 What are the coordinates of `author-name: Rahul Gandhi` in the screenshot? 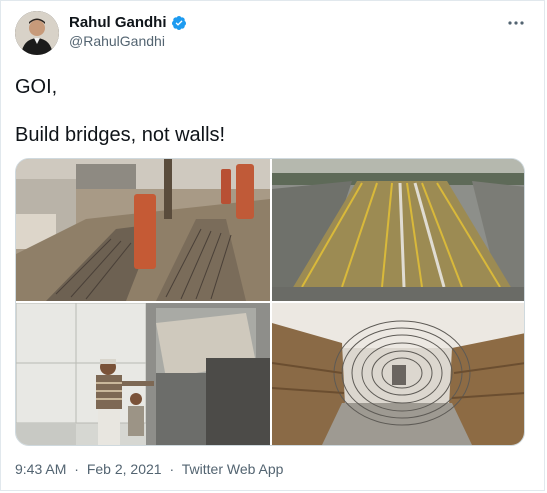 It's located at (118, 22).